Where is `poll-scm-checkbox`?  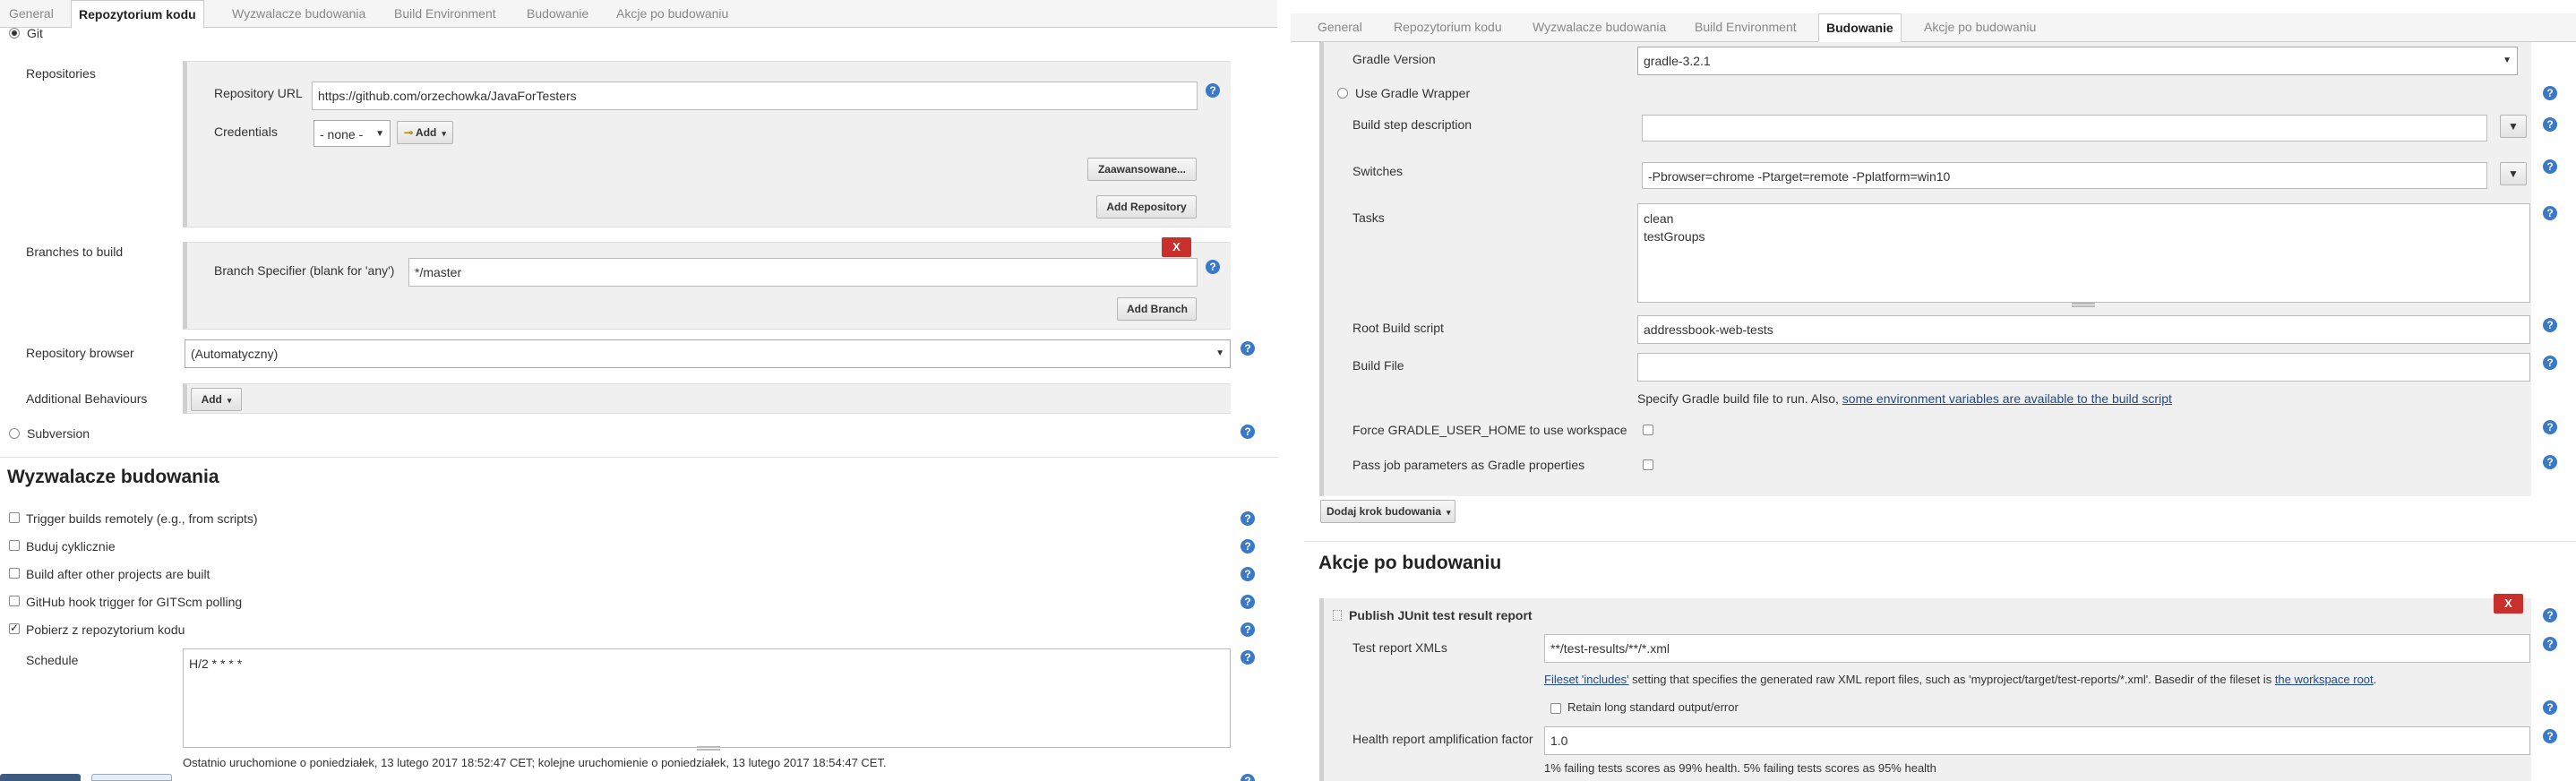
poll-scm-checkbox is located at coordinates (14, 628).